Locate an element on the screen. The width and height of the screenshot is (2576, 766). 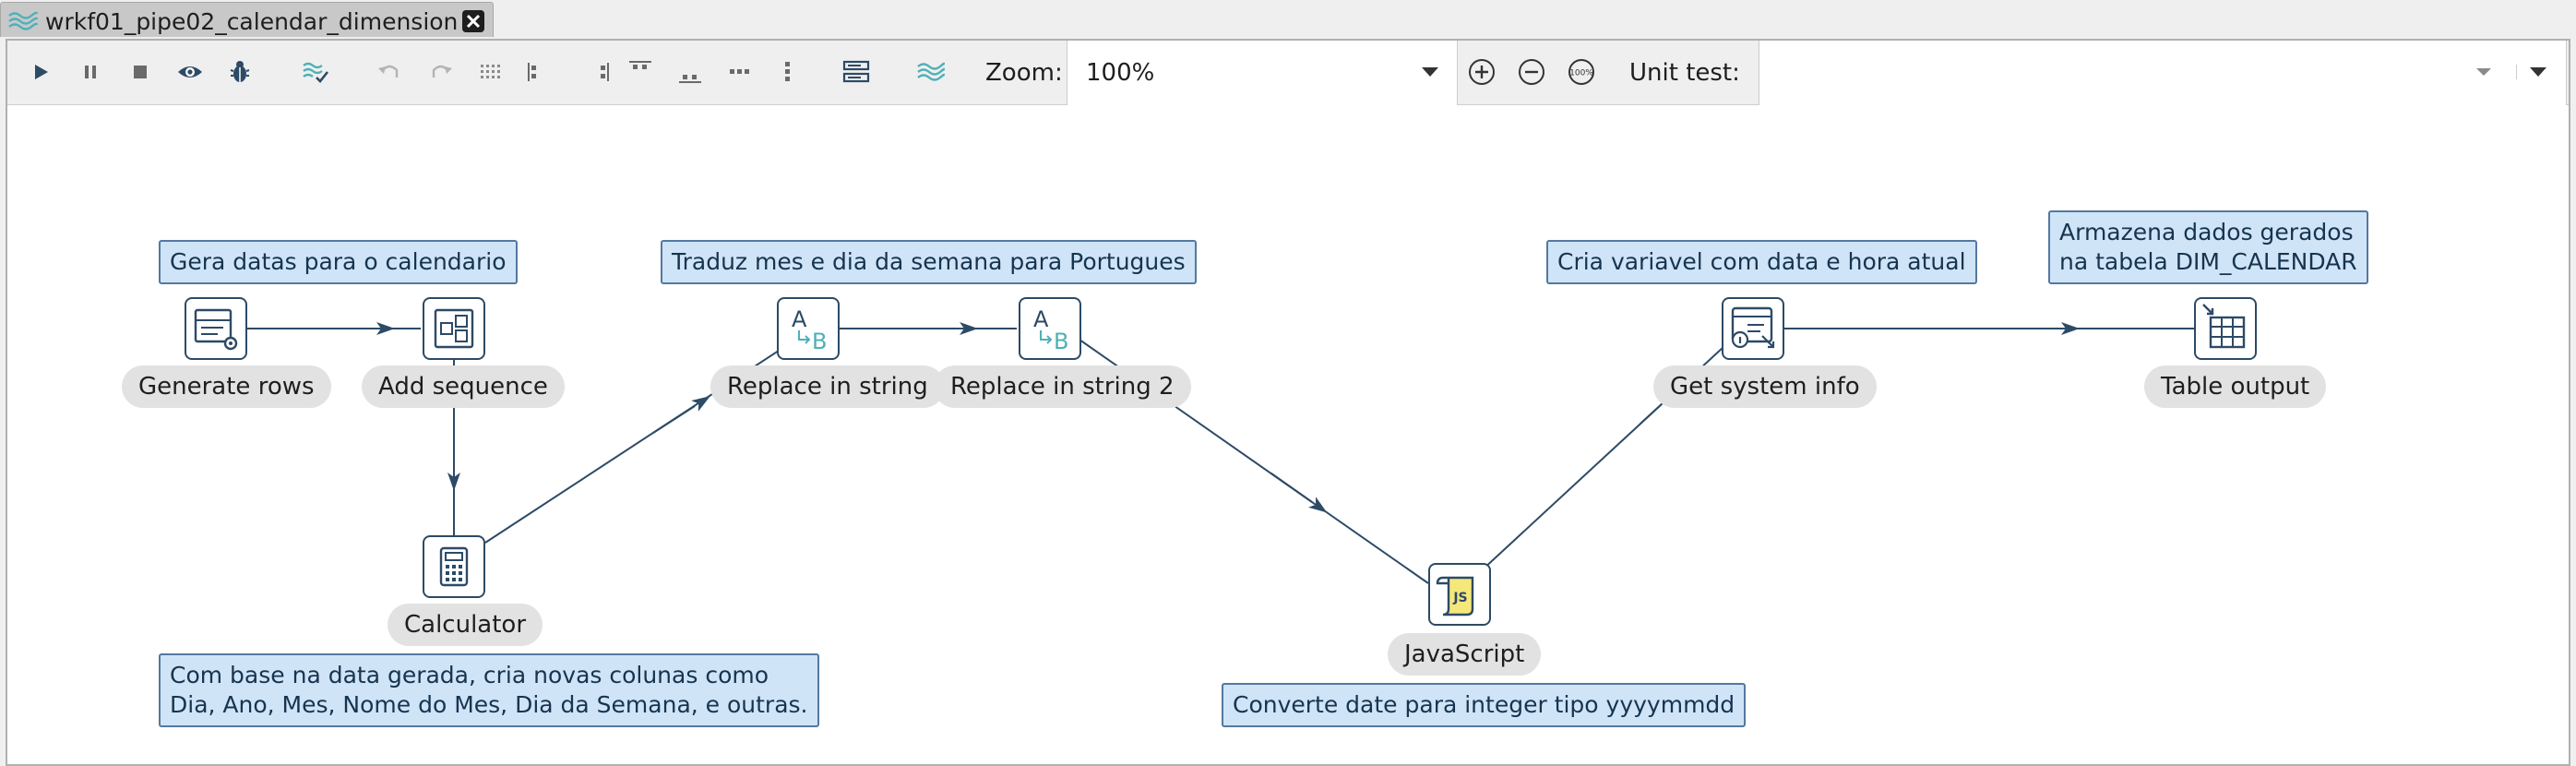
unit-test-select is located at coordinates (2163, 73).